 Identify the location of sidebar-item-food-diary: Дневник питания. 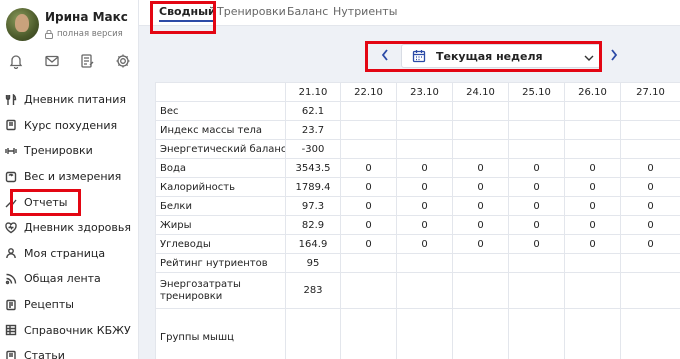
(69, 100).